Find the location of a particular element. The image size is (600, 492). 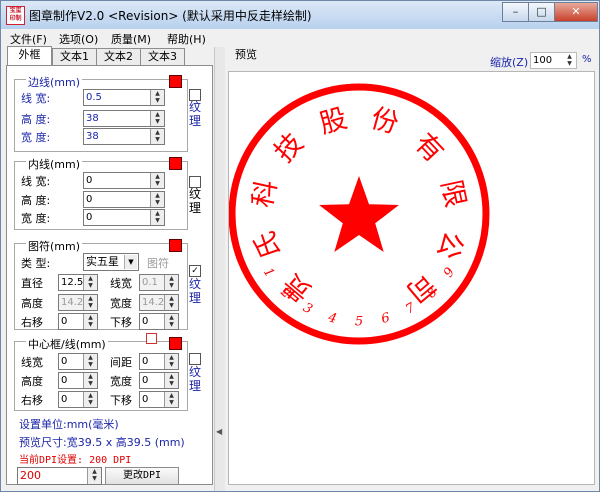

symbol-linewidth-spinner: 0.1 ▲ ▼ is located at coordinates (159, 282).